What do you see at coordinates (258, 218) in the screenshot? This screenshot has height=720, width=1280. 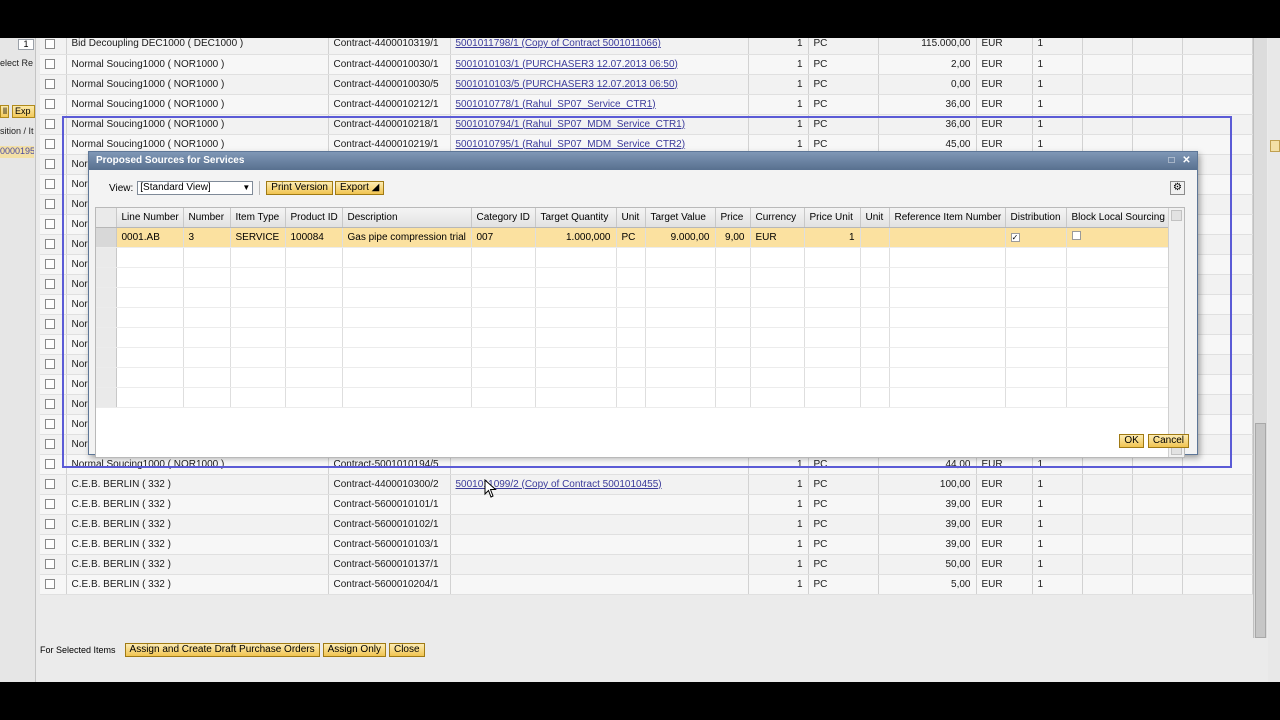 I see `column-header: Item Type` at bounding box center [258, 218].